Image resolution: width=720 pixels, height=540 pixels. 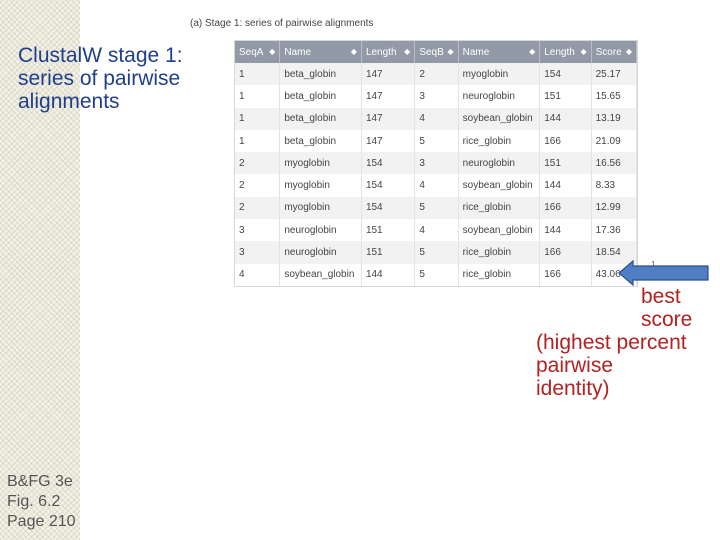 What do you see at coordinates (436, 208) in the screenshot?
I see `table-row: 2 myoglobin 154 5 rice_globin 166 12.99` at bounding box center [436, 208].